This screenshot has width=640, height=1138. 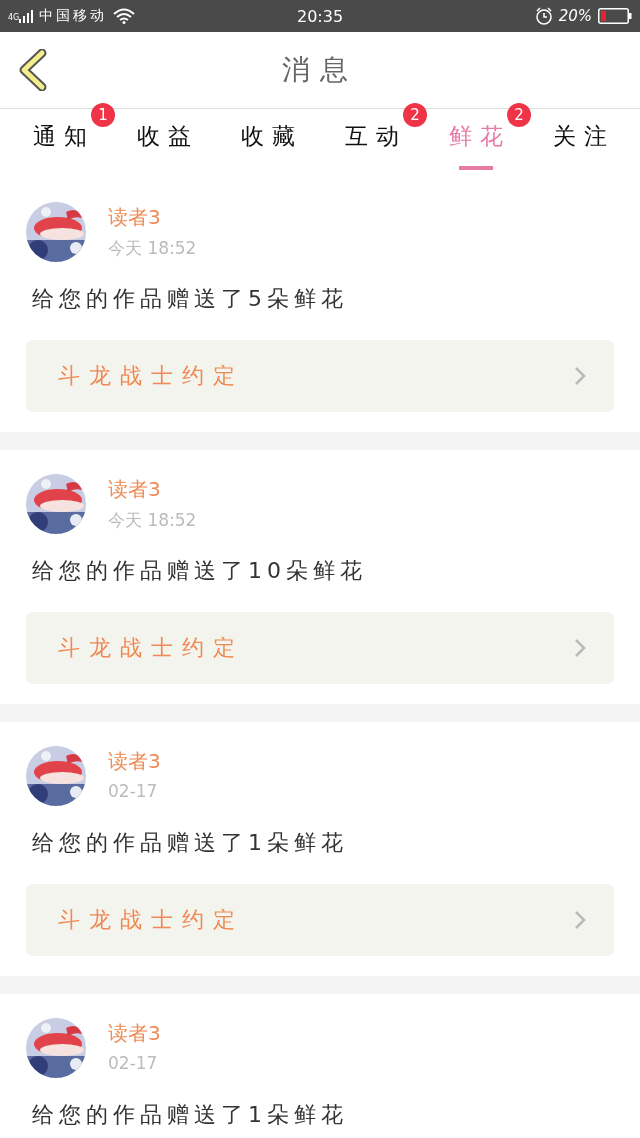 I want to click on battery-icon, so click(x=615, y=16).